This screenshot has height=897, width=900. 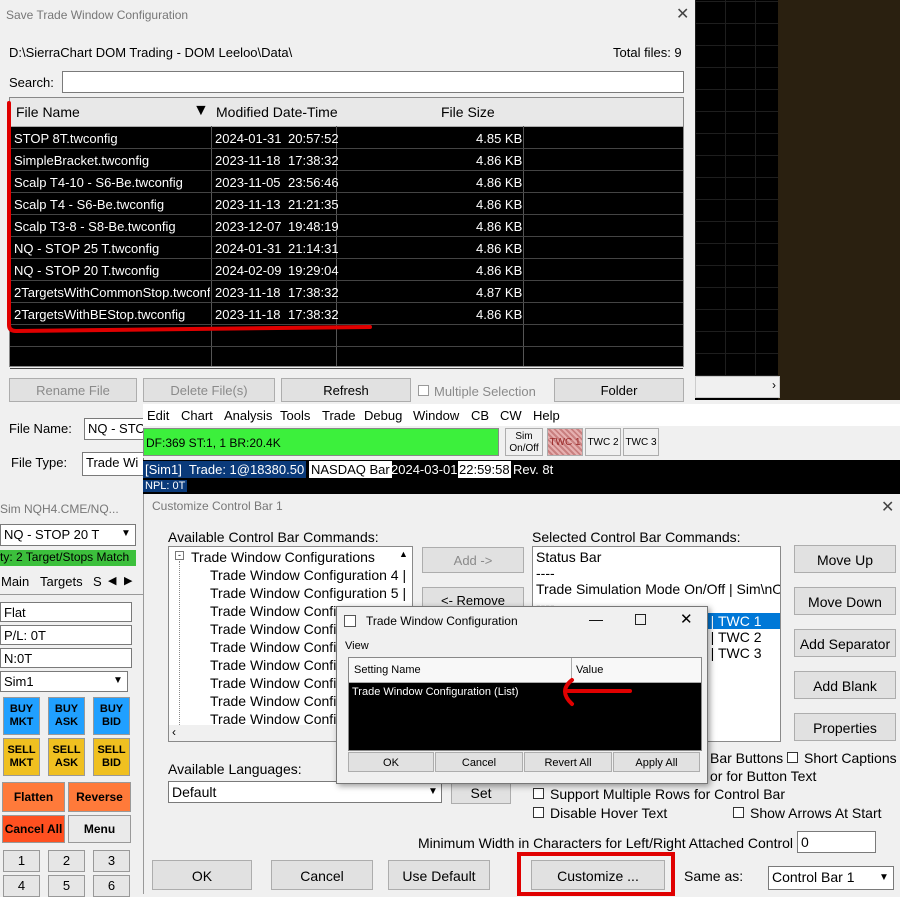 I want to click on scroll-right-icon: ›, so click(x=774, y=385).